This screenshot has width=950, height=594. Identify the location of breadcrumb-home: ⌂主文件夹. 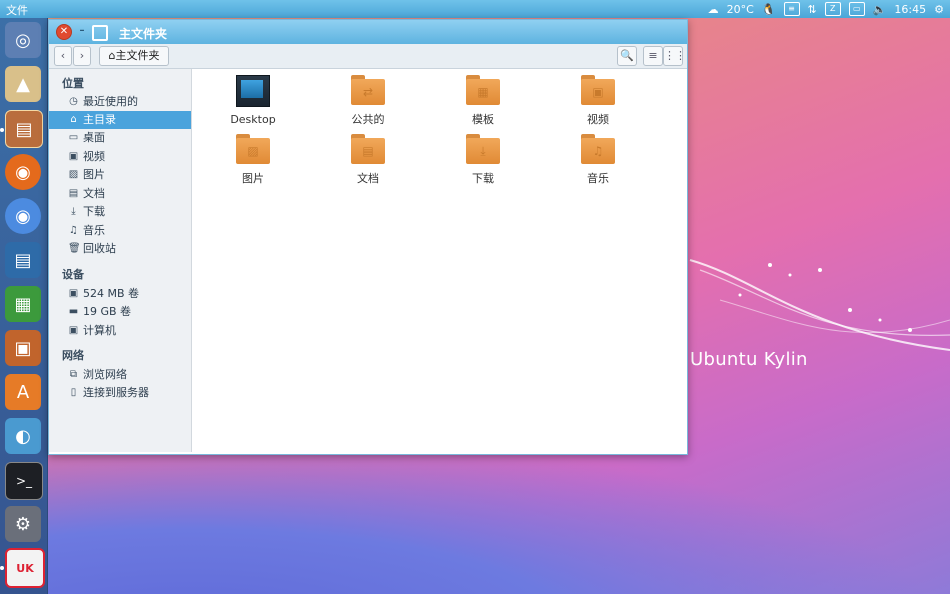
(134, 56).